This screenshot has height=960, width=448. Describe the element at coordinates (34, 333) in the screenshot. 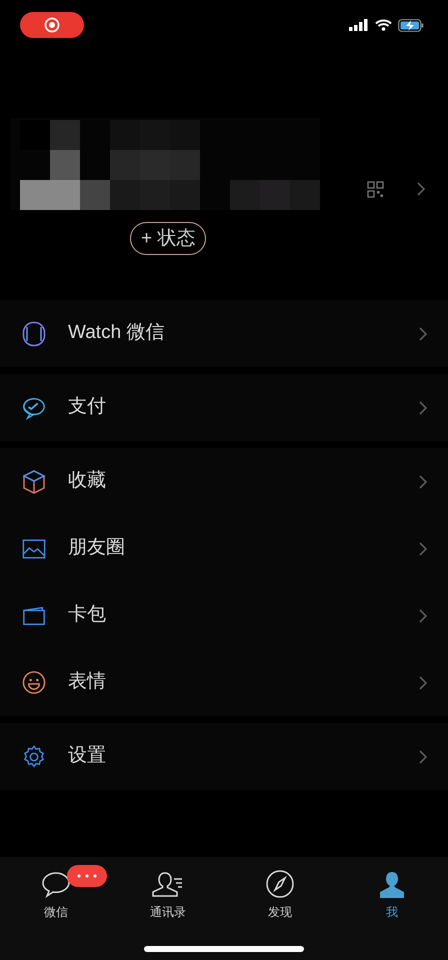

I see `watch-icon` at that location.